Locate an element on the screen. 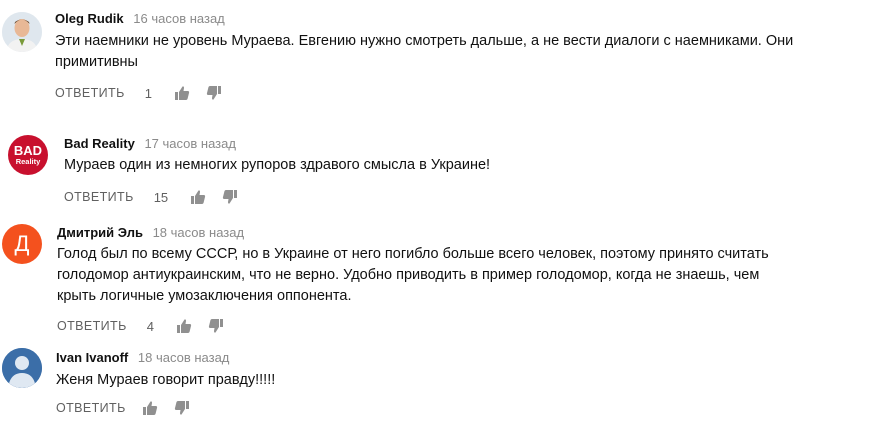 The width and height of the screenshot is (872, 429). comment-actions: ОТВЕТИТЬ 15 is located at coordinates (151, 197).